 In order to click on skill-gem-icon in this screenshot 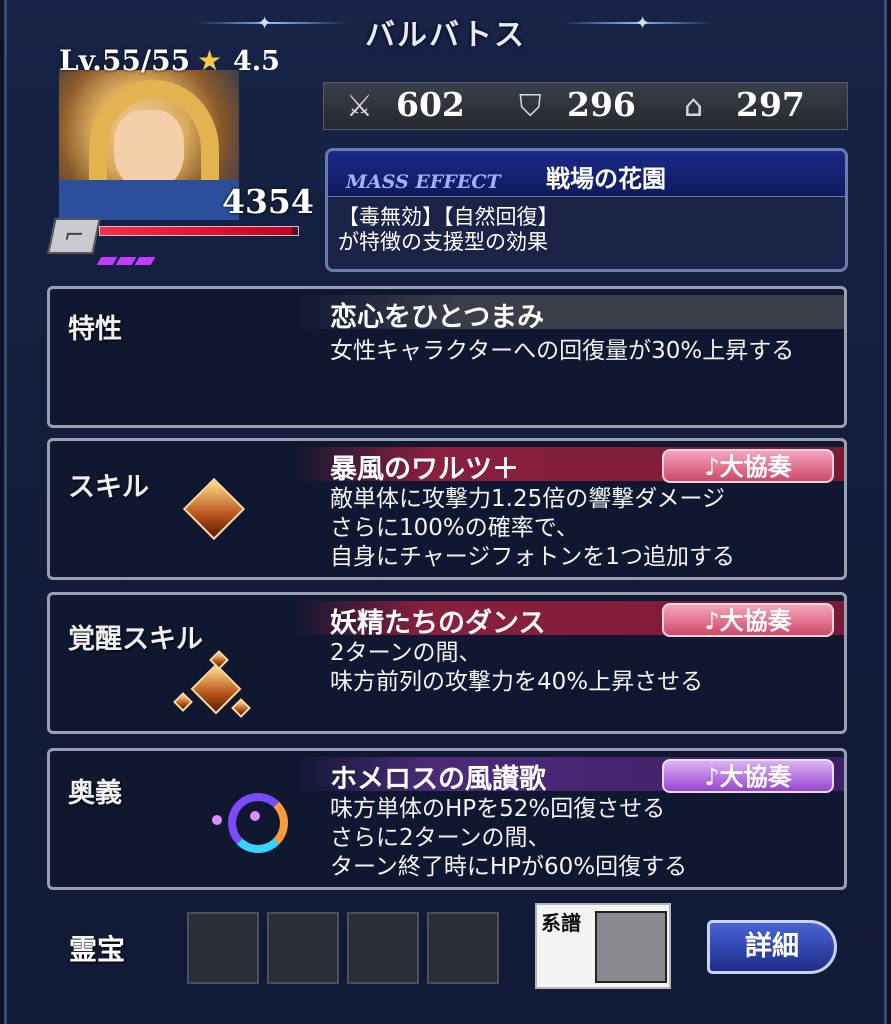, I will do `click(214, 509)`.